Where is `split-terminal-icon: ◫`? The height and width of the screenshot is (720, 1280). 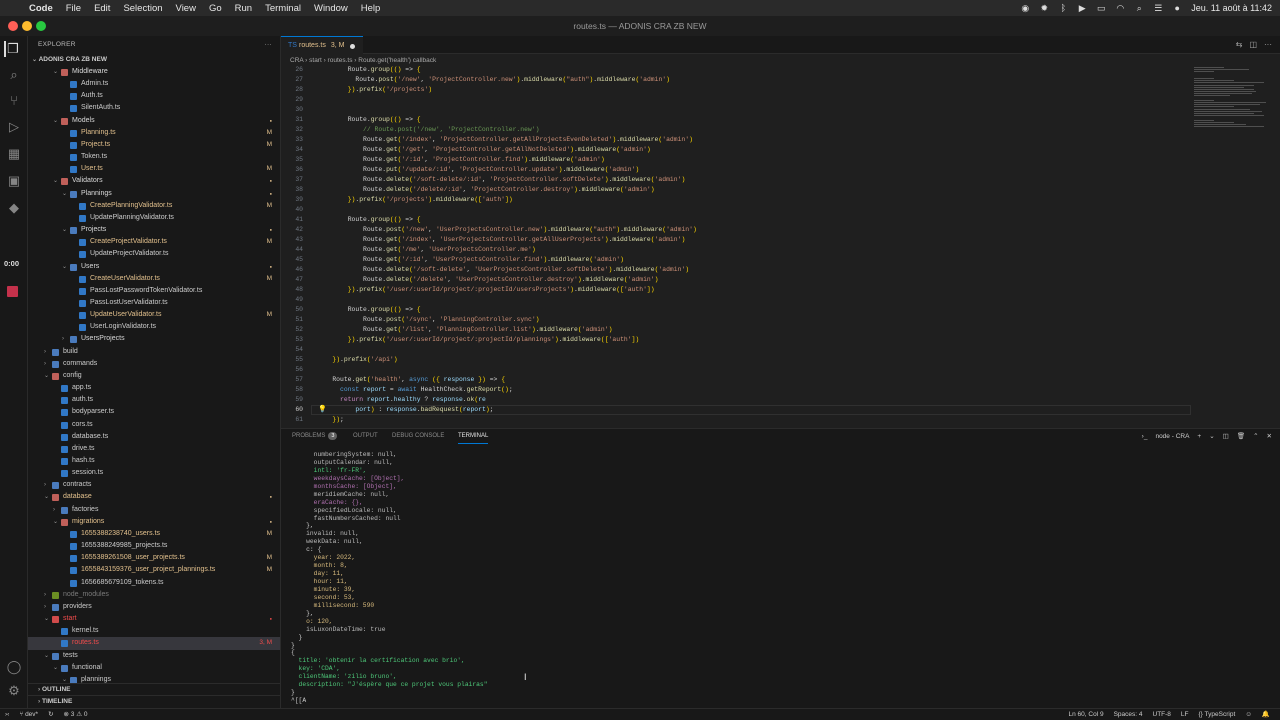
split-terminal-icon: ◫ is located at coordinates (1226, 436).